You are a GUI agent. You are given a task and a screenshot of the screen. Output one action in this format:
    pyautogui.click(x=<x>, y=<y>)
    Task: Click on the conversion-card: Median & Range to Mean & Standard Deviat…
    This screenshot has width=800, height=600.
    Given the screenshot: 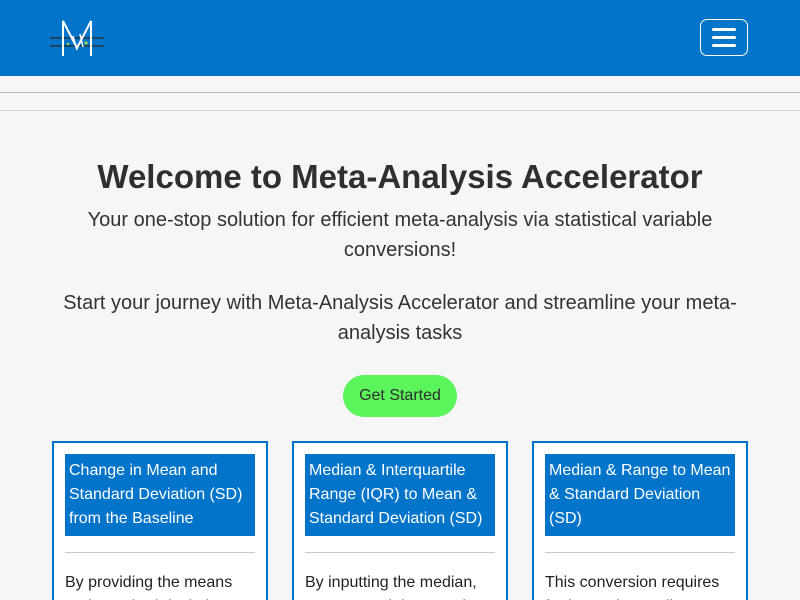 What is the action you would take?
    pyautogui.click(x=640, y=520)
    